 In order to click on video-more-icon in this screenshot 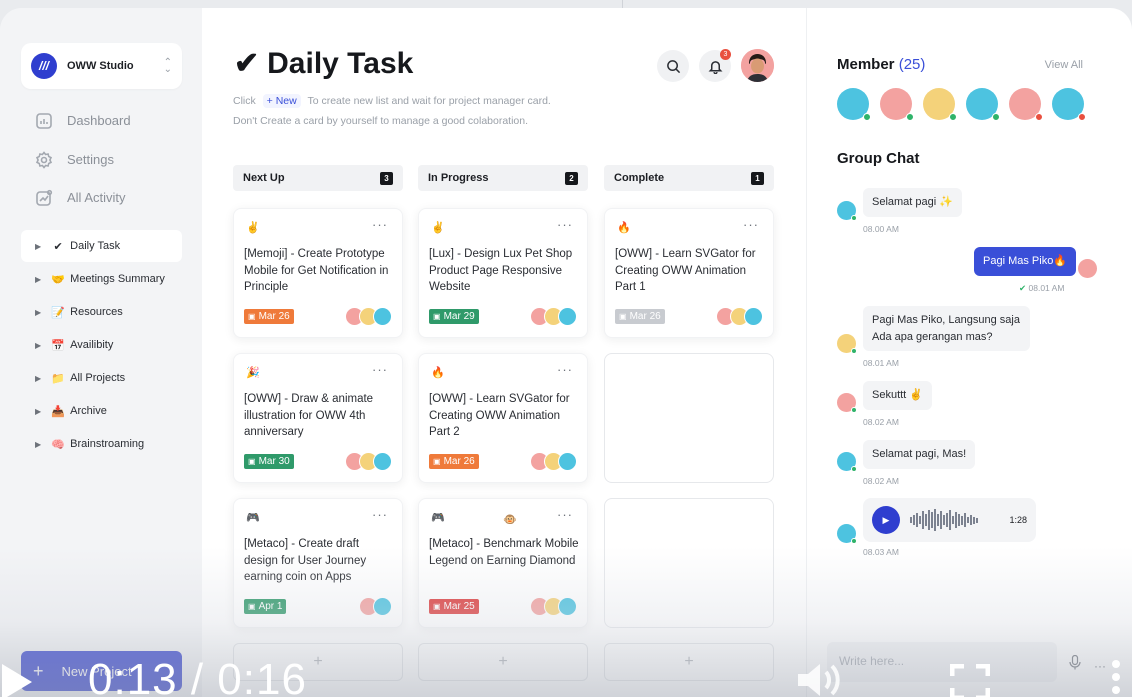, I will do `click(1116, 678)`.